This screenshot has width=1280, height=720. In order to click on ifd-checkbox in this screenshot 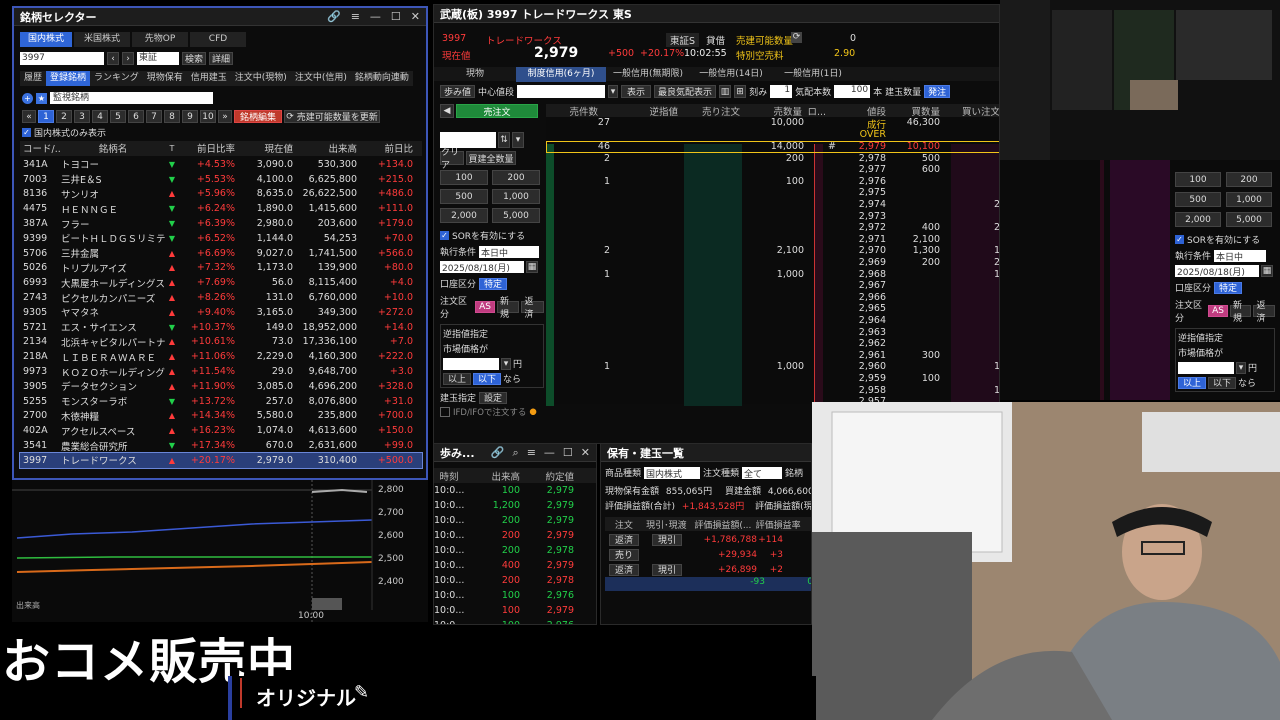, I will do `click(445, 412)`.